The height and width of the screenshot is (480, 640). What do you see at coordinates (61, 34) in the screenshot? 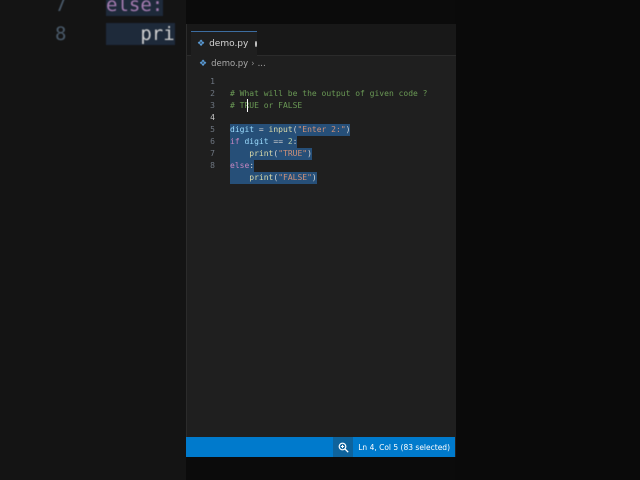
I see `background-line-8: 8` at bounding box center [61, 34].